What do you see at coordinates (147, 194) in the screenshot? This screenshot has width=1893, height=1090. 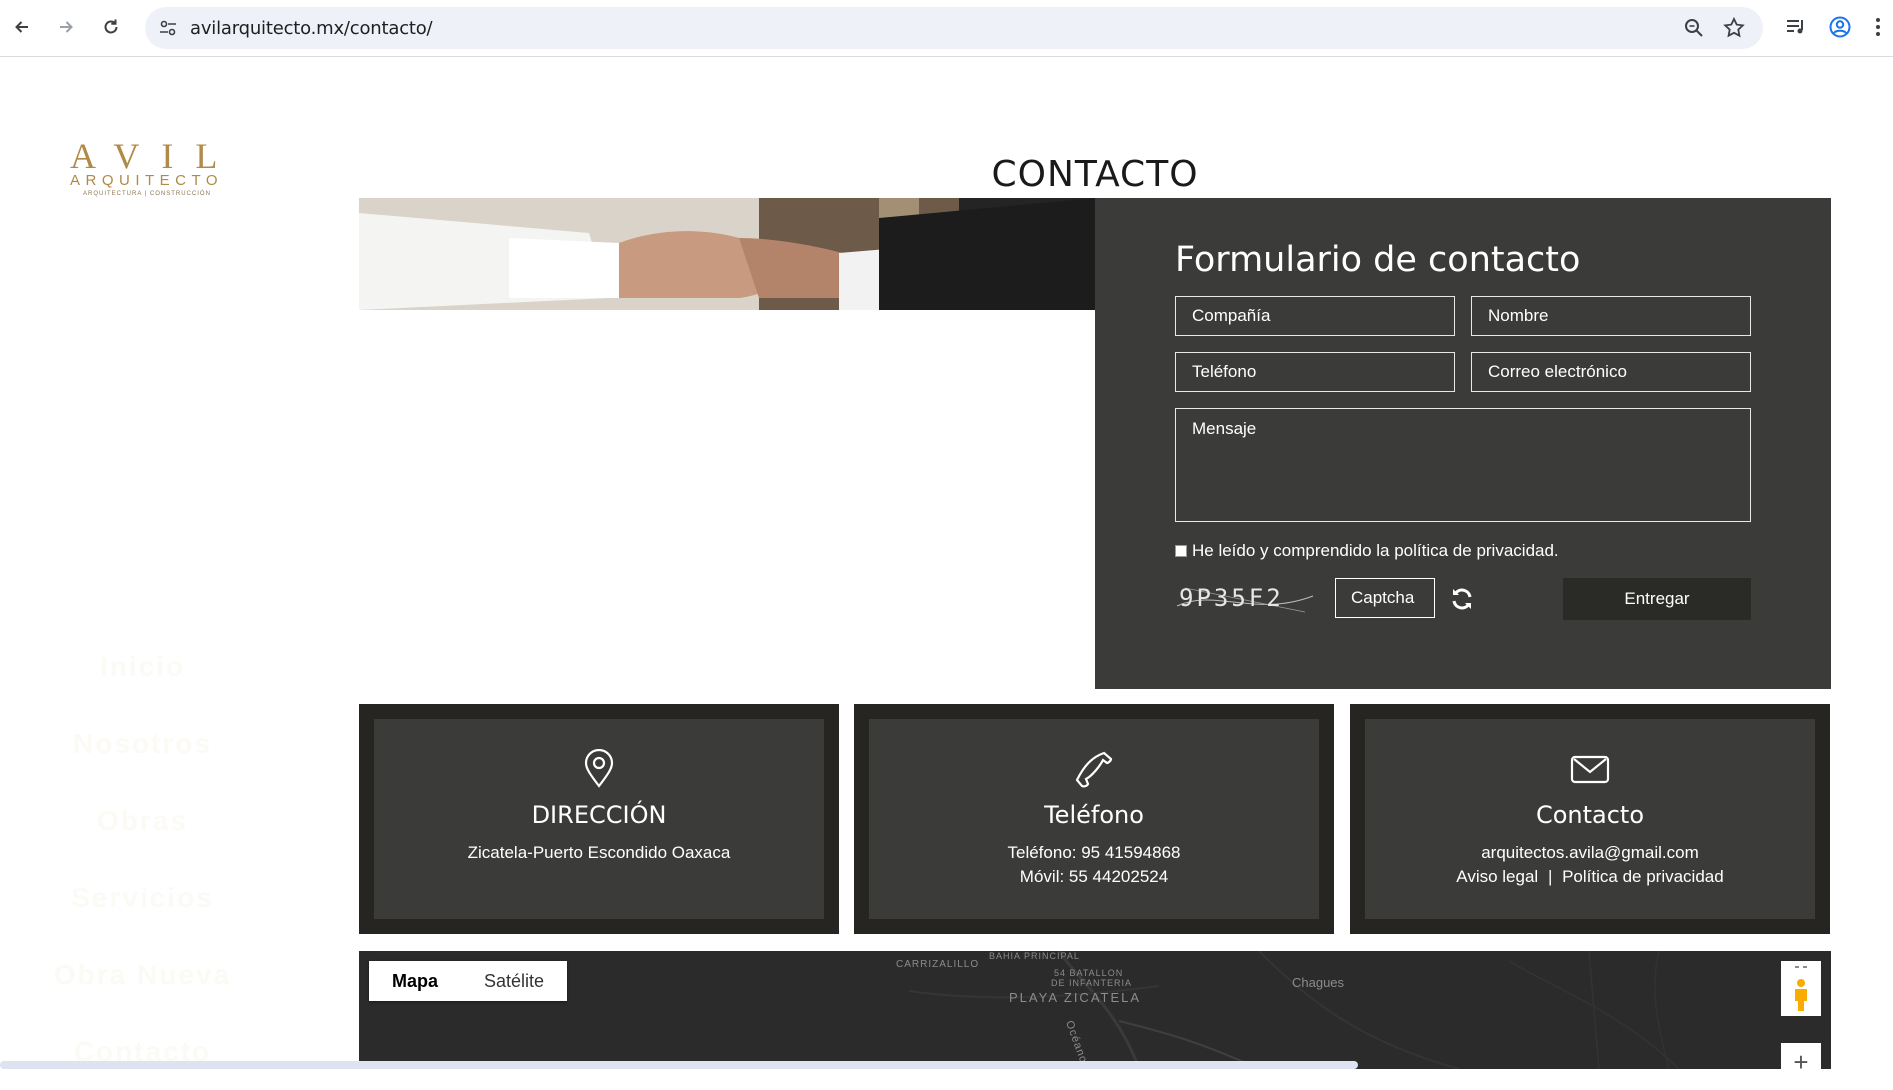 I see `logo-tagline: ARQUITECTURA | CONSTRUCCIÓN` at bounding box center [147, 194].